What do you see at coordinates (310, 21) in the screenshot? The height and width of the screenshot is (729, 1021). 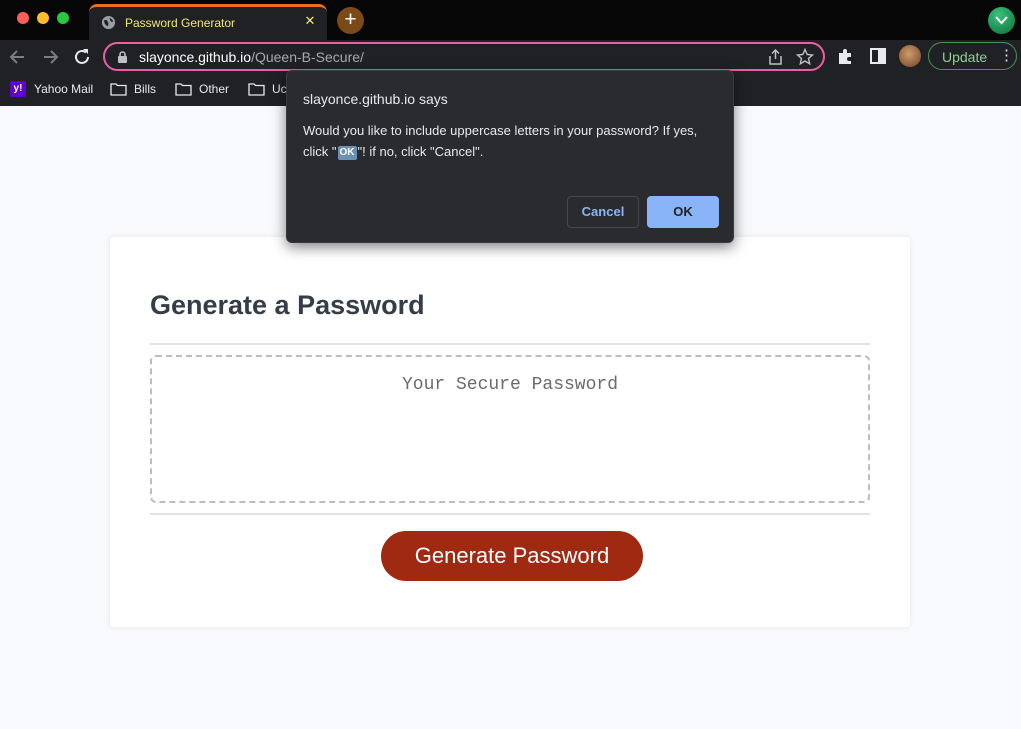 I see `tab-close-icon: ✕` at bounding box center [310, 21].